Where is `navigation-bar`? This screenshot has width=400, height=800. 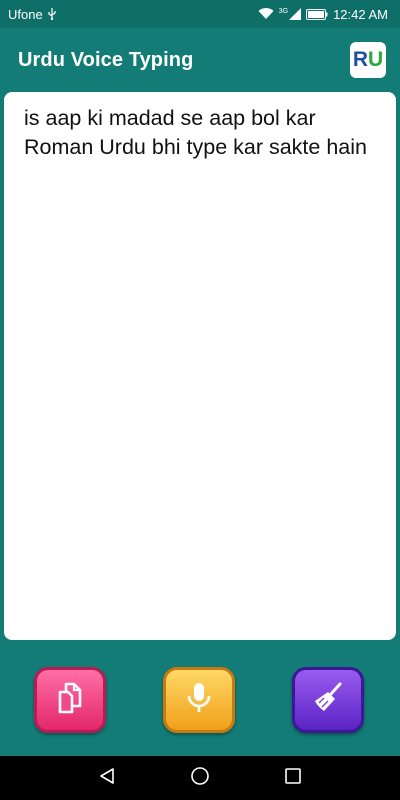
navigation-bar is located at coordinates (200, 778).